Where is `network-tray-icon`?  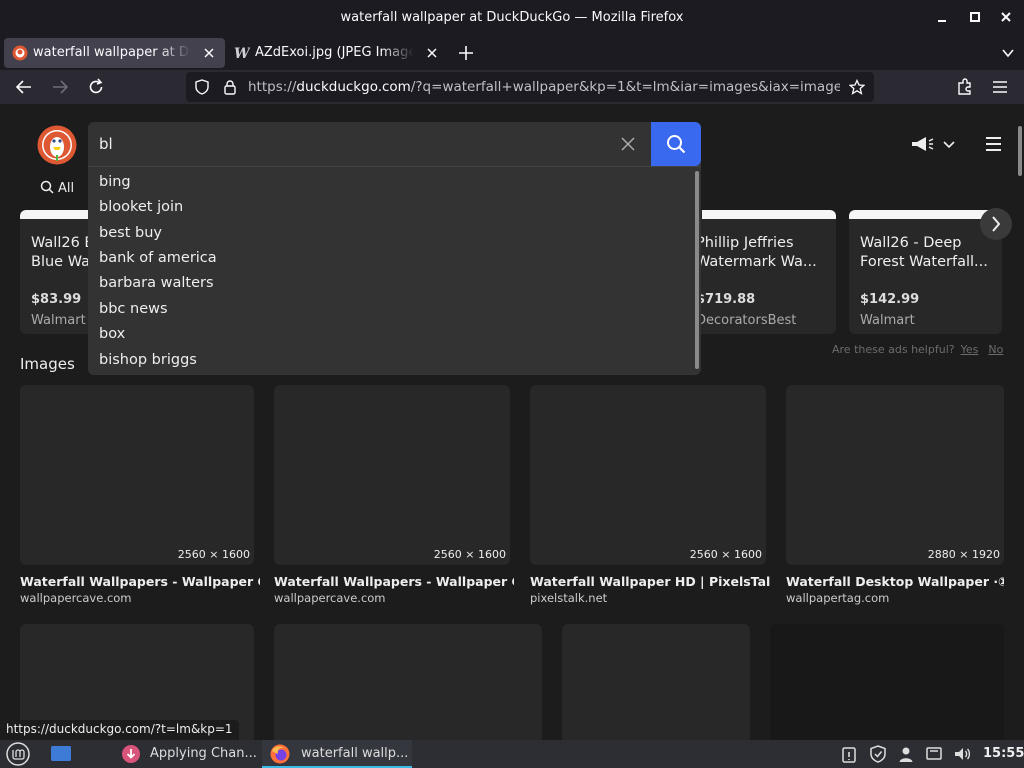 network-tray-icon is located at coordinates (934, 754).